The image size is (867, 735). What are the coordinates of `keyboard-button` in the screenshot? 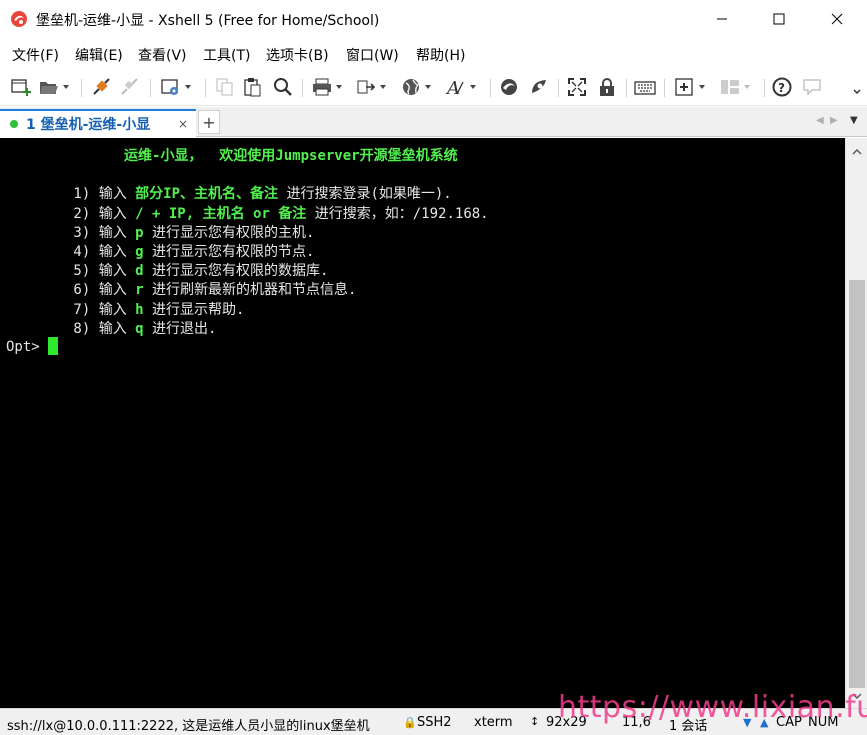 It's located at (645, 87).